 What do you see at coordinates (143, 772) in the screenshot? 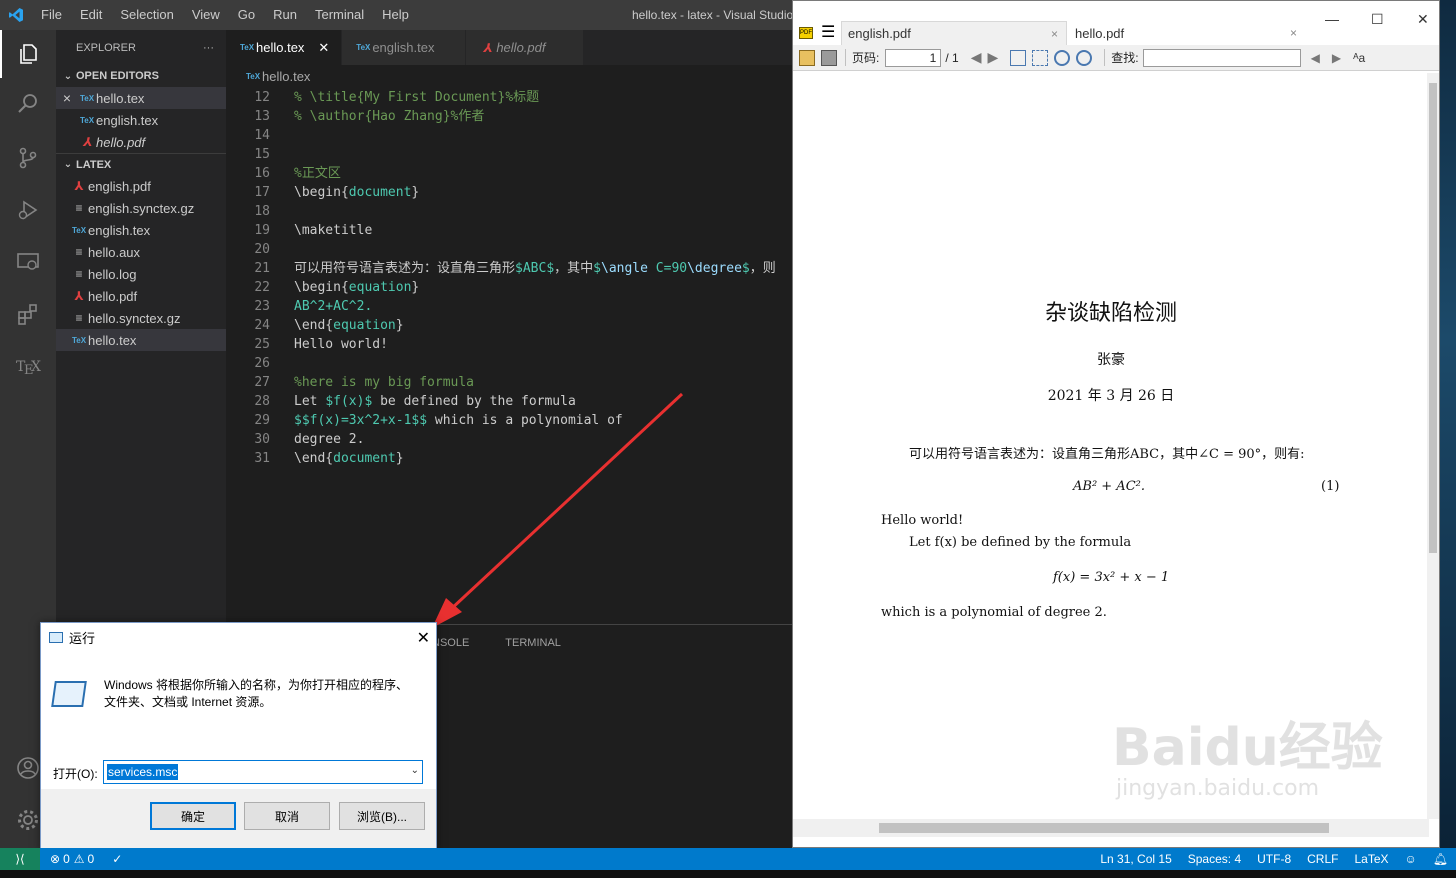
I see `run-command-value: services.msc` at bounding box center [143, 772].